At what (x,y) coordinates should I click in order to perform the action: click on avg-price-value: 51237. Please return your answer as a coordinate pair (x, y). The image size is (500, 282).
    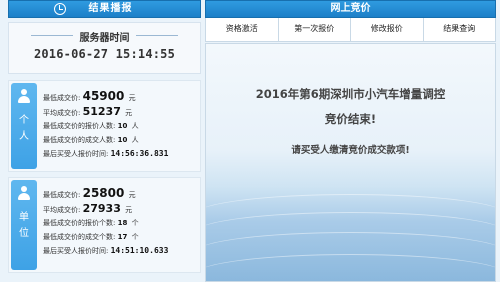
    Looking at the image, I should click on (101, 111).